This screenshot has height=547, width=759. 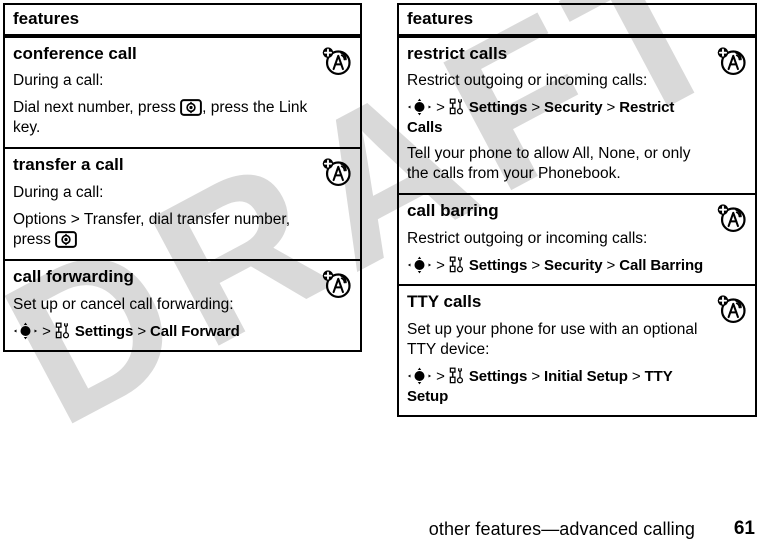 I want to click on body-text: Set up or cancel call forwarding:, so click(x=123, y=304).